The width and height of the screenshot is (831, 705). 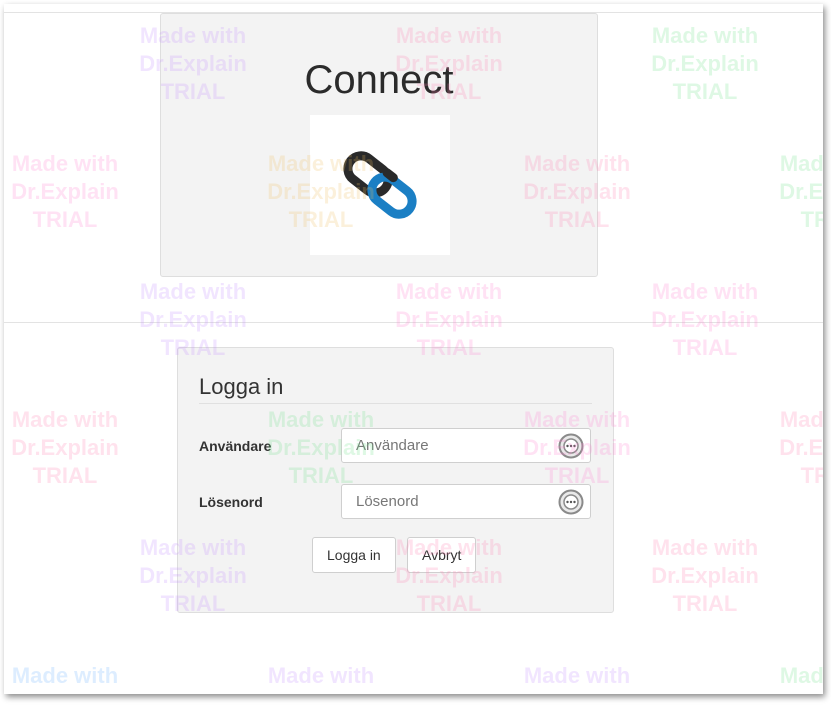 What do you see at coordinates (449, 501) in the screenshot?
I see `password-input` at bounding box center [449, 501].